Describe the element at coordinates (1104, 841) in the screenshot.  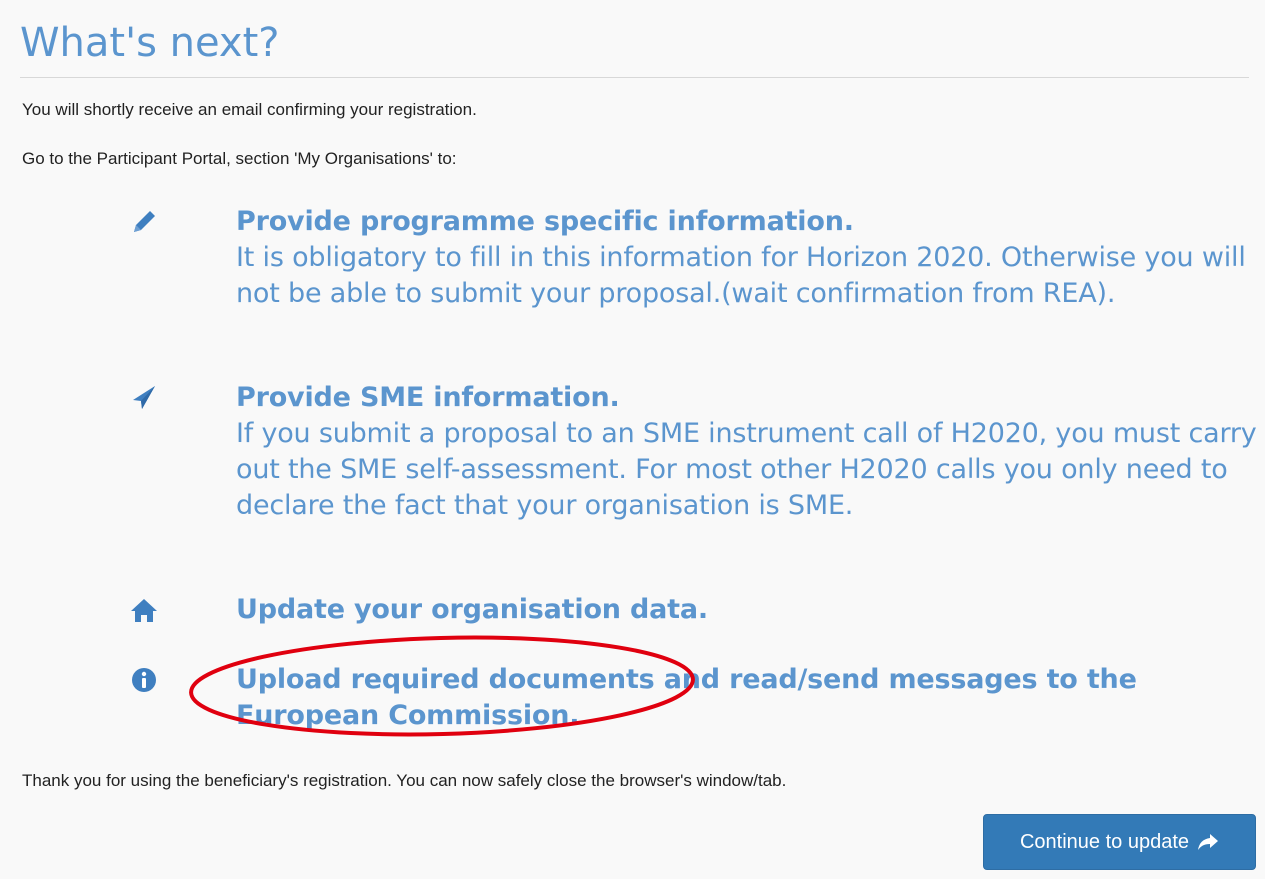
I see `continue-button-label: Continue to update` at that location.